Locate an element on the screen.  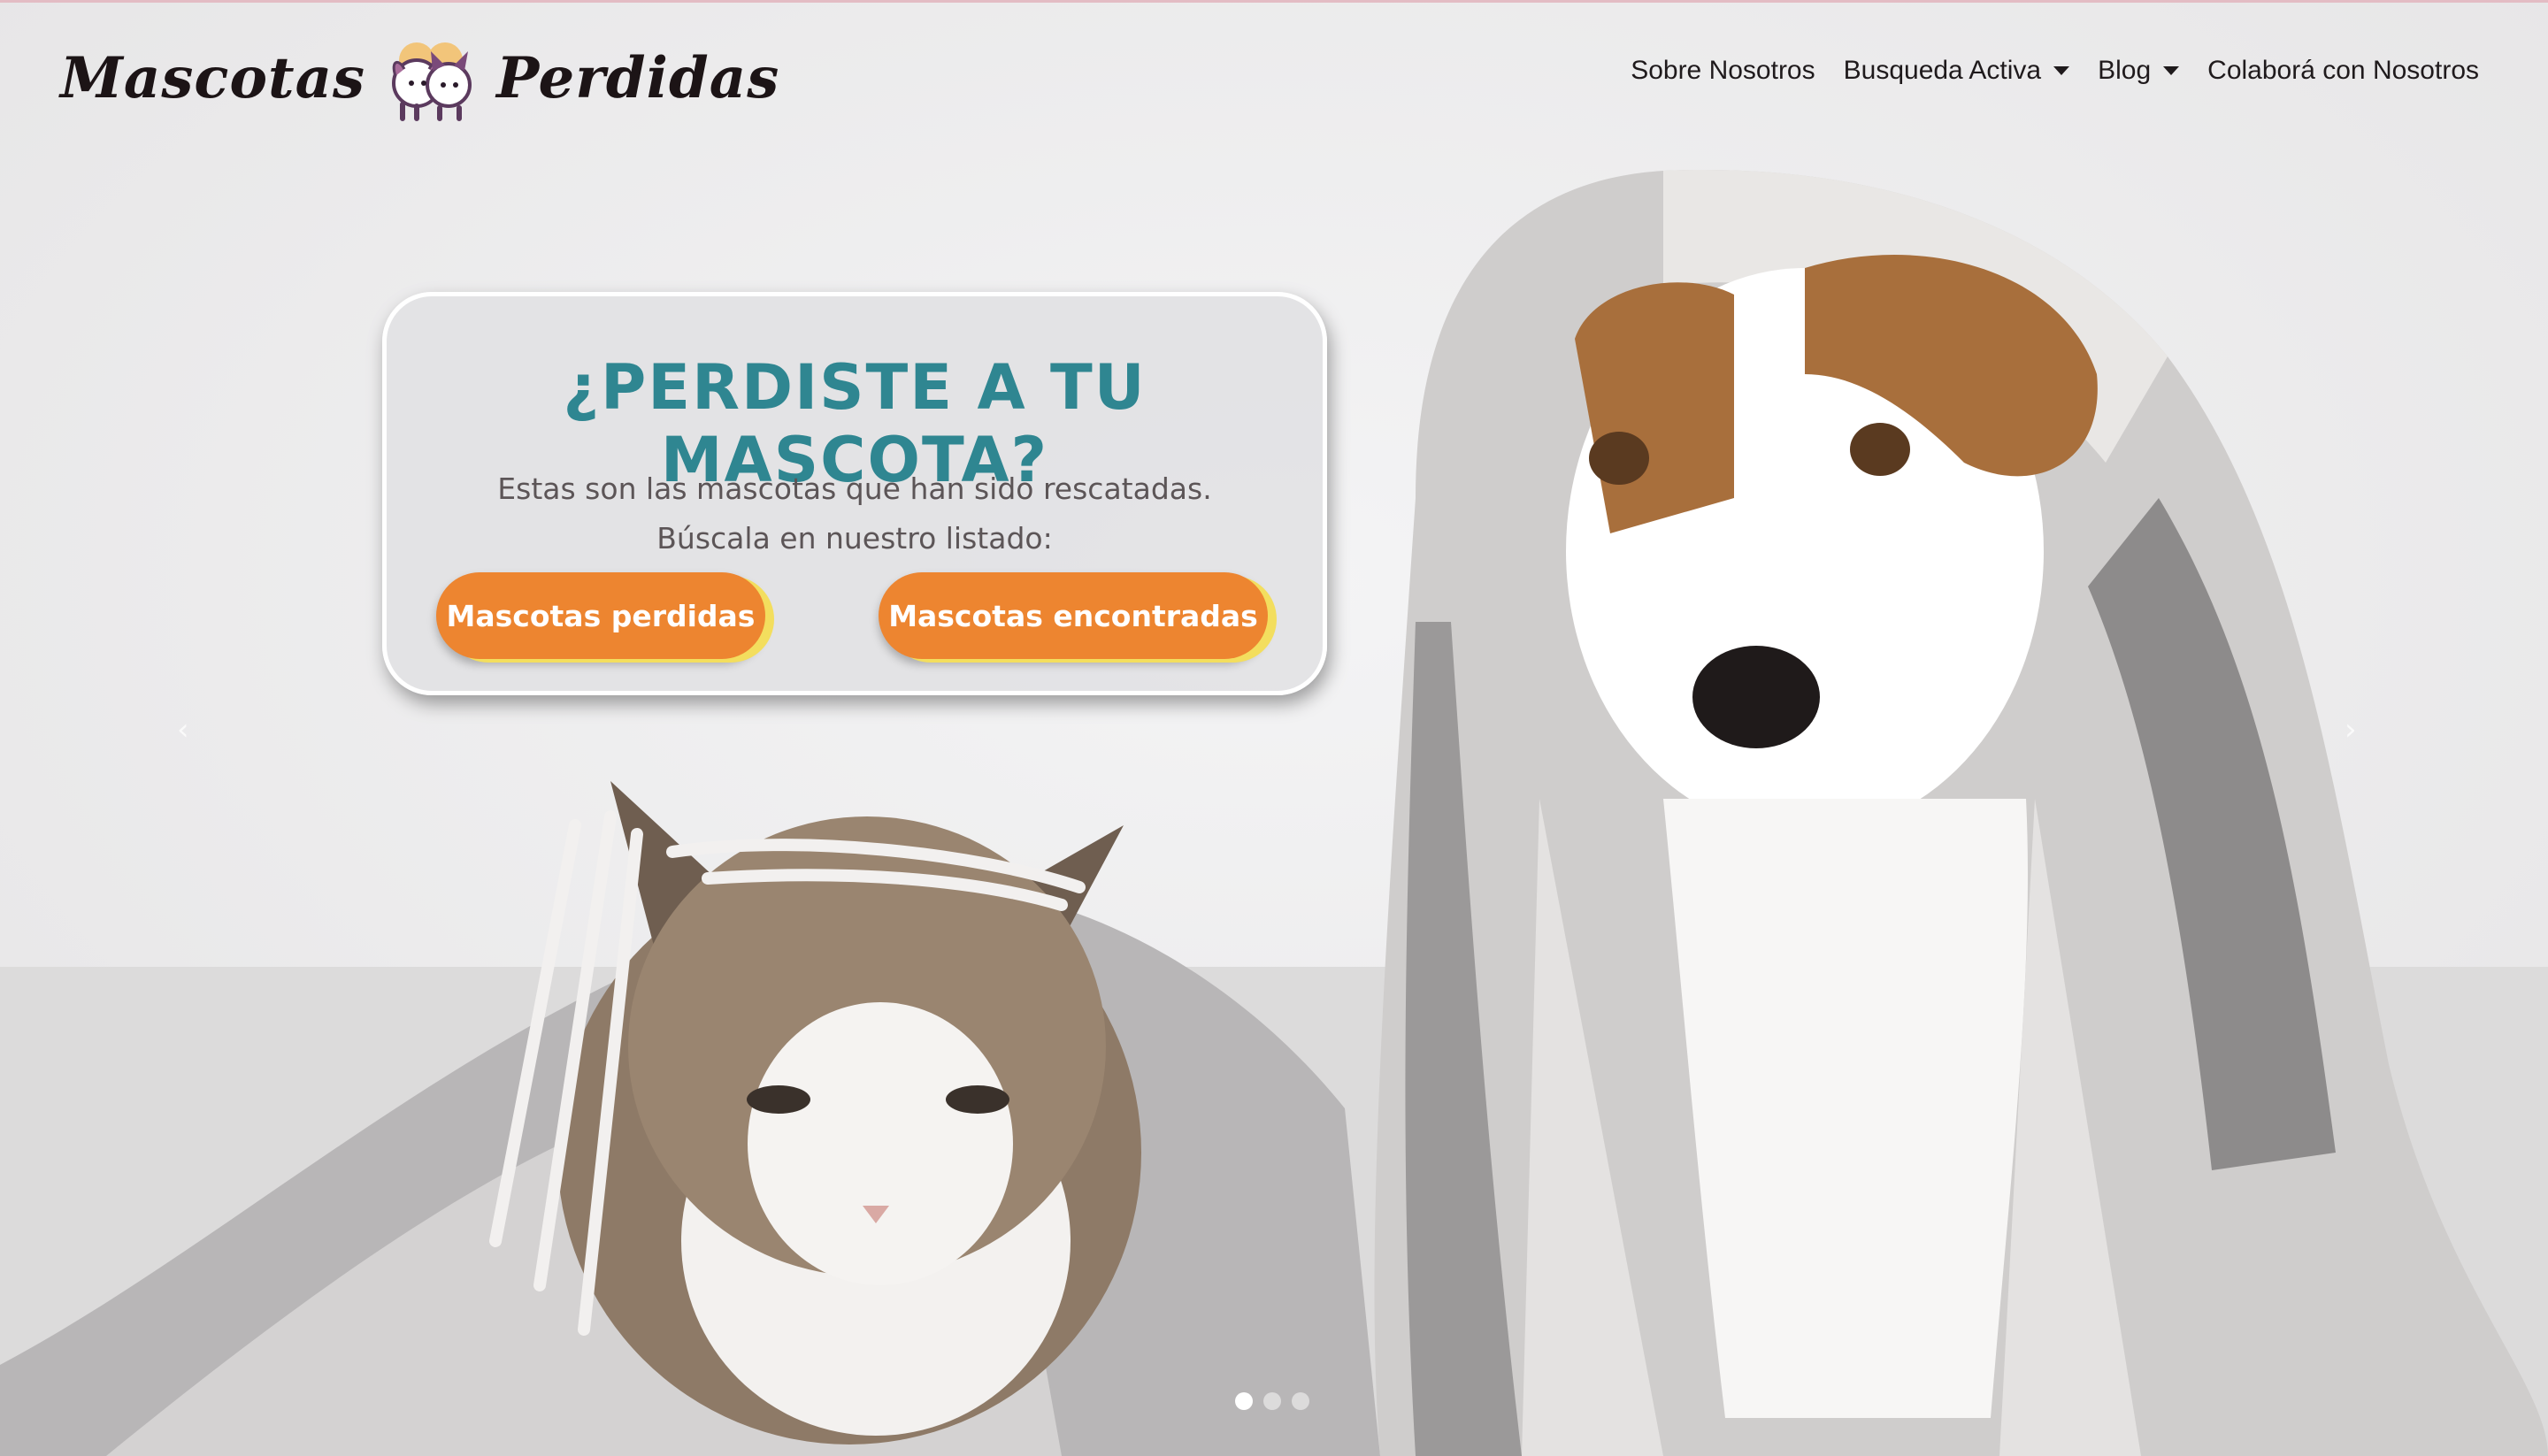
nav-item-sobre-nosotros: Sobre Nosotros is located at coordinates (1723, 71).